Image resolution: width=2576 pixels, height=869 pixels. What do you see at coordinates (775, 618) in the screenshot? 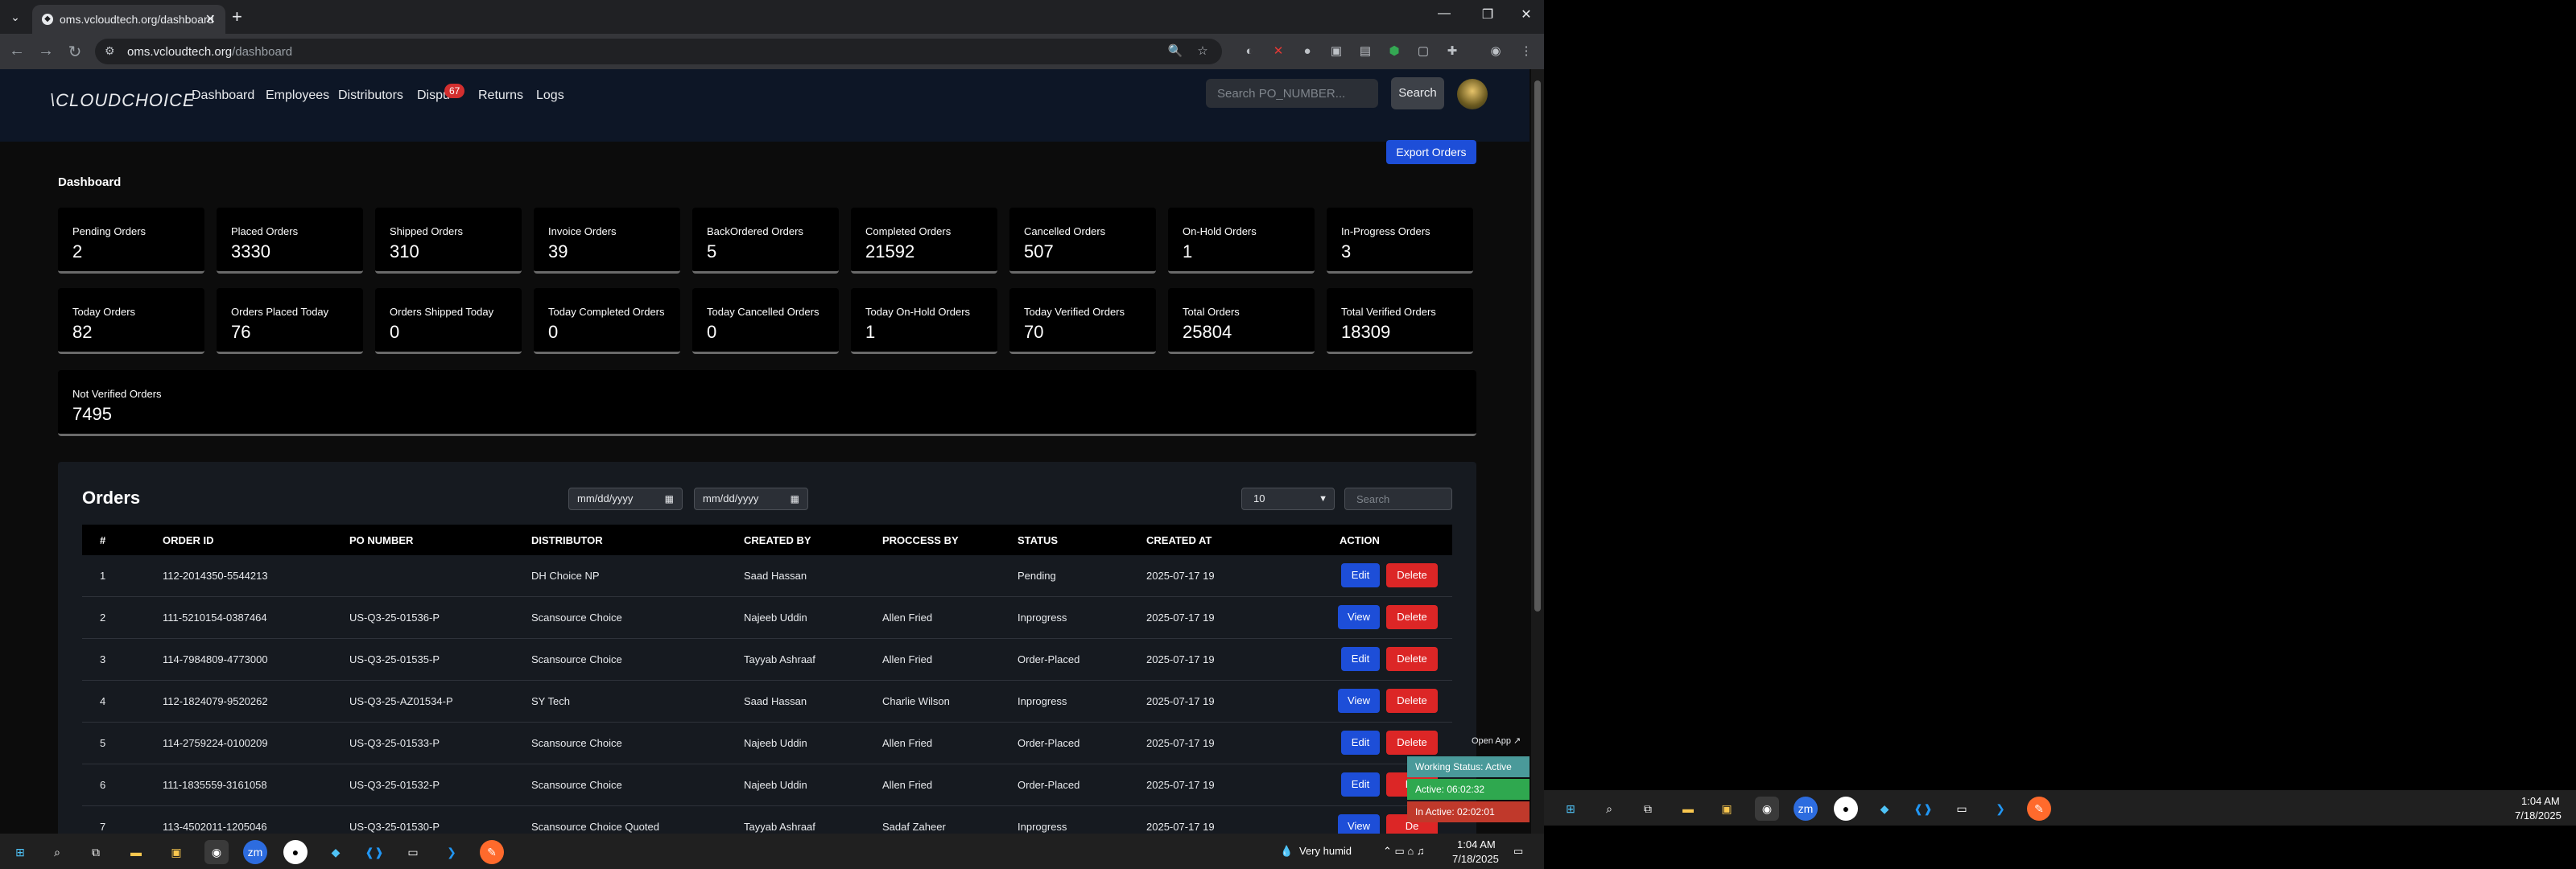
I see `cell-created-by: Najeeb Uddin` at bounding box center [775, 618].